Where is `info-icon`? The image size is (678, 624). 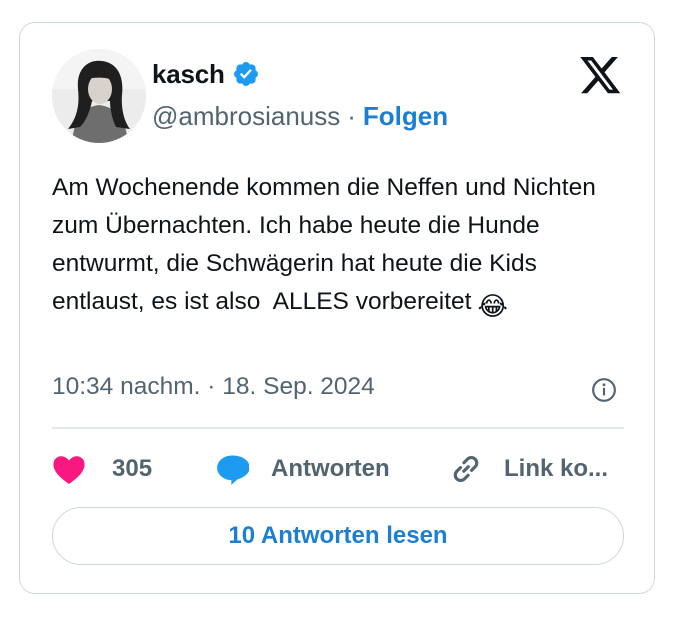 info-icon is located at coordinates (604, 390).